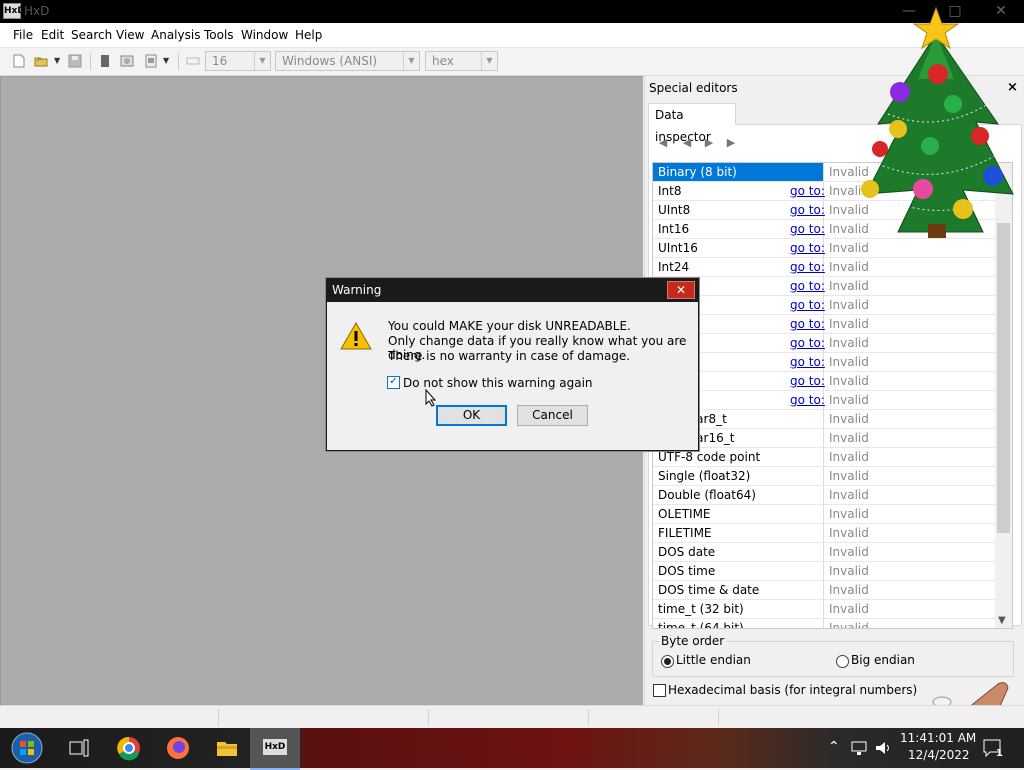 The width and height of the screenshot is (1024, 770). Describe the element at coordinates (842, 661) in the screenshot. I see `big-endian-radio` at that location.